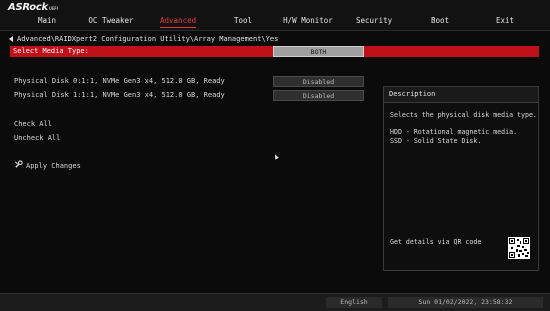 The width and height of the screenshot is (550, 311). What do you see at coordinates (275, 30) in the screenshot?
I see `header-divider` at bounding box center [275, 30].